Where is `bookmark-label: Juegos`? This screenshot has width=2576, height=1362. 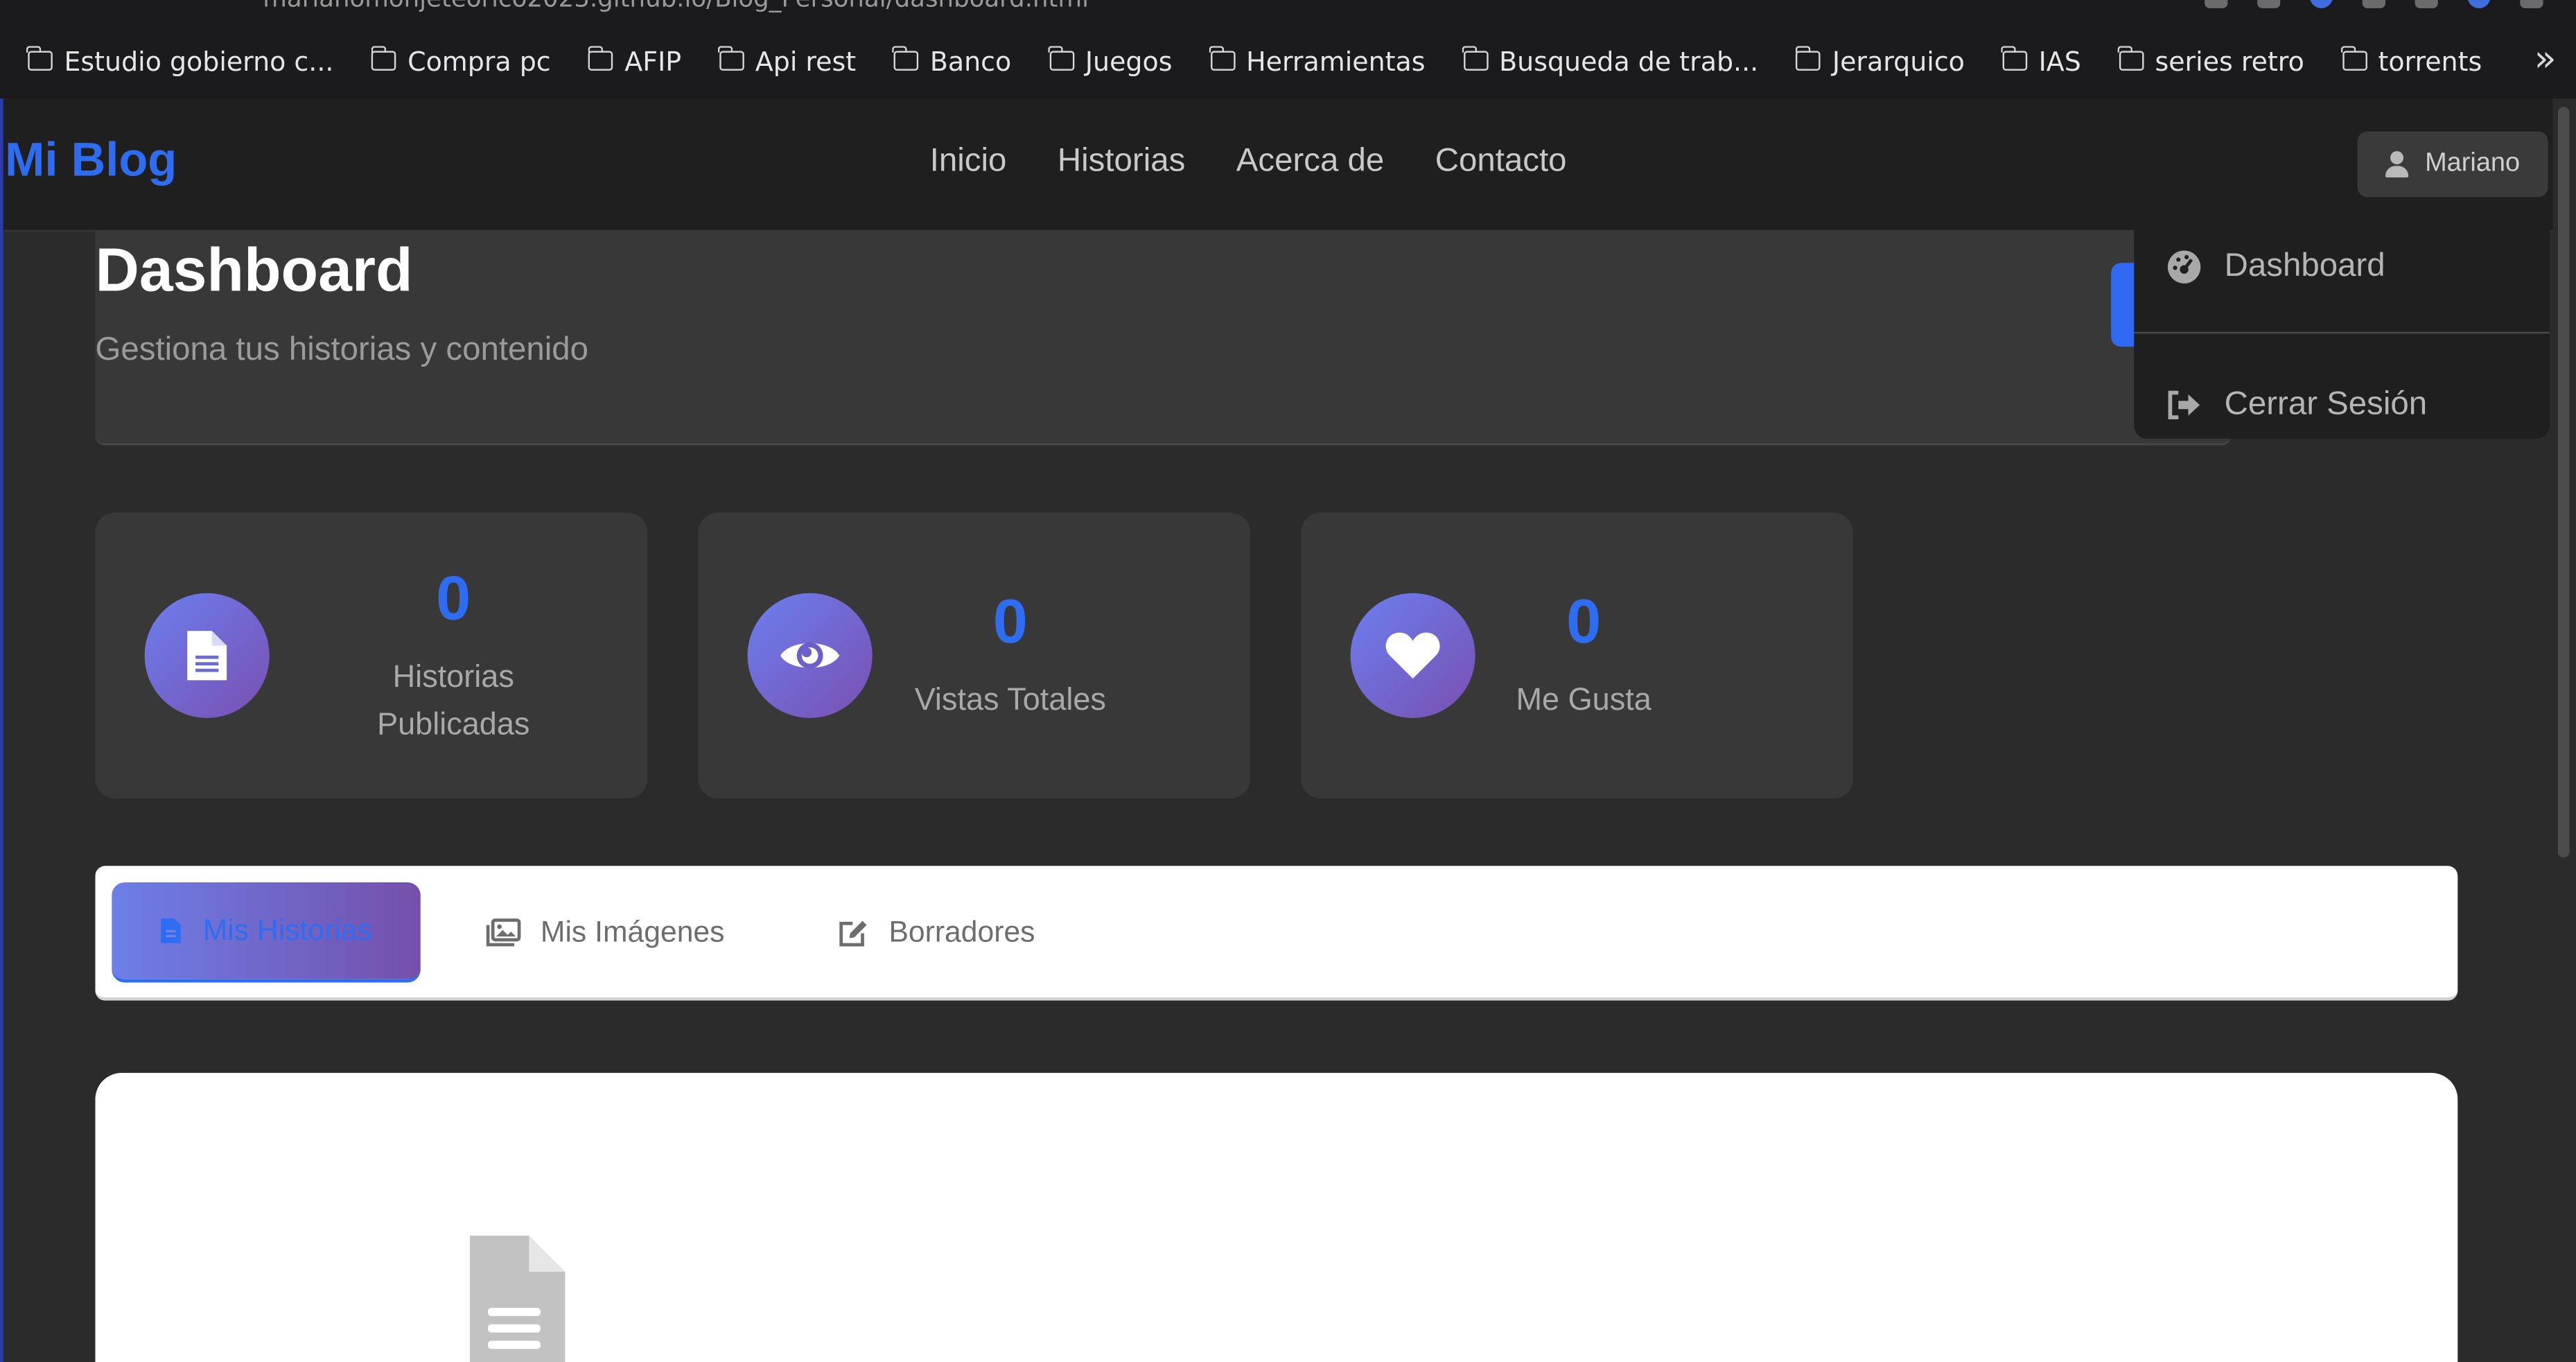
bookmark-label: Juegos is located at coordinates (1129, 61).